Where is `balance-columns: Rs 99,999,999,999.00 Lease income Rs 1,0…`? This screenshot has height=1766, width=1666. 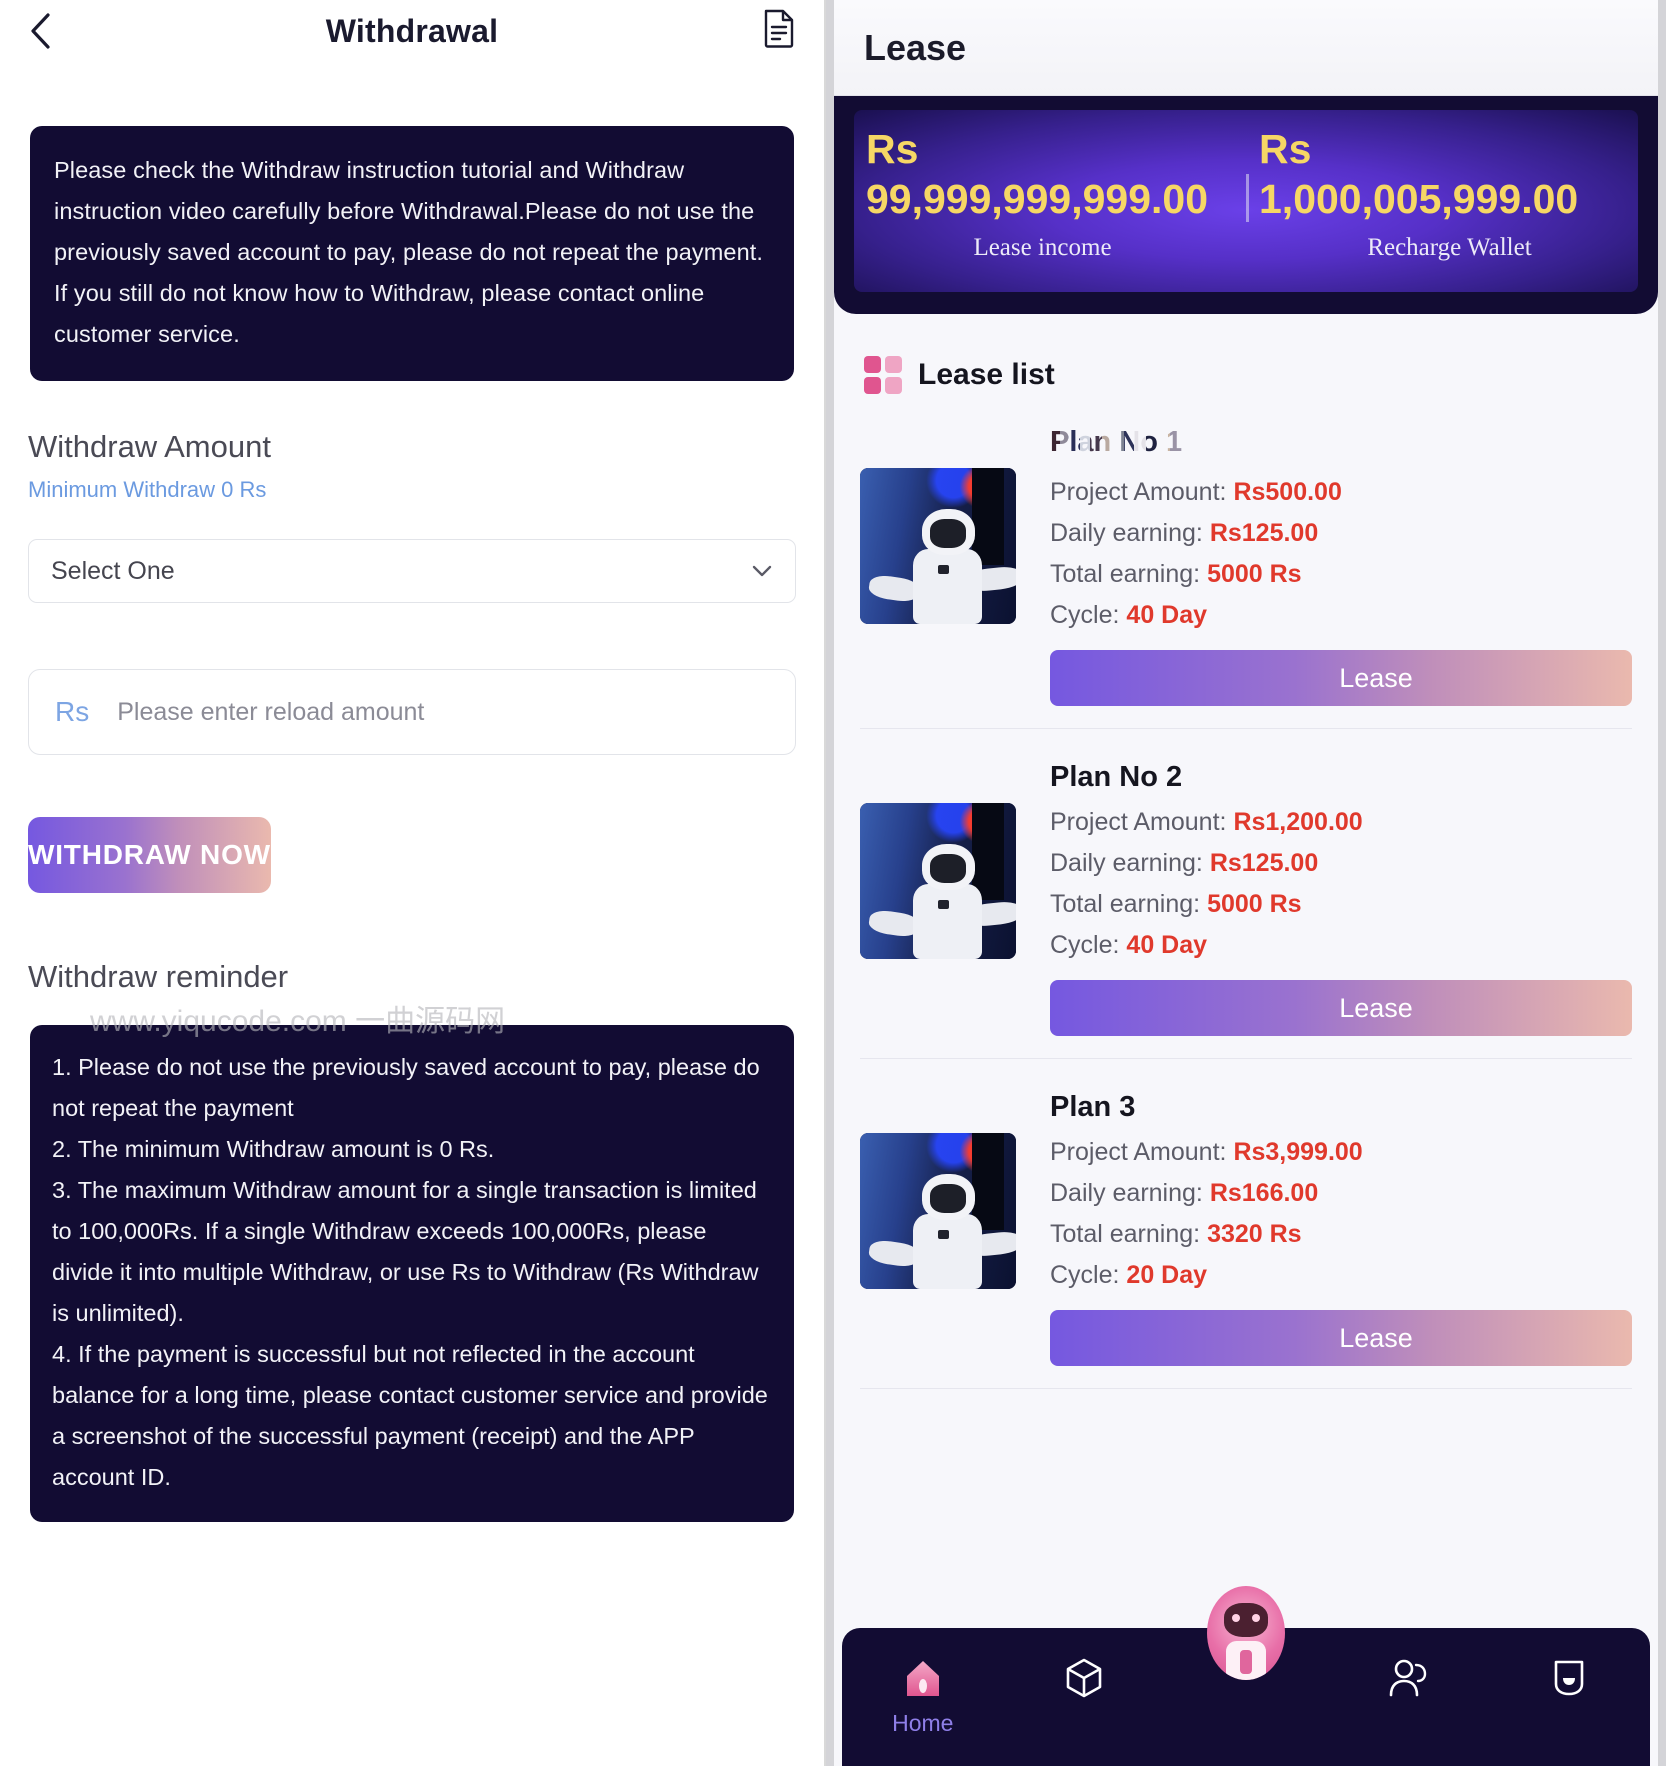 balance-columns: Rs 99,999,999,999.00 Lease income Rs 1,0… is located at coordinates (1246, 205).